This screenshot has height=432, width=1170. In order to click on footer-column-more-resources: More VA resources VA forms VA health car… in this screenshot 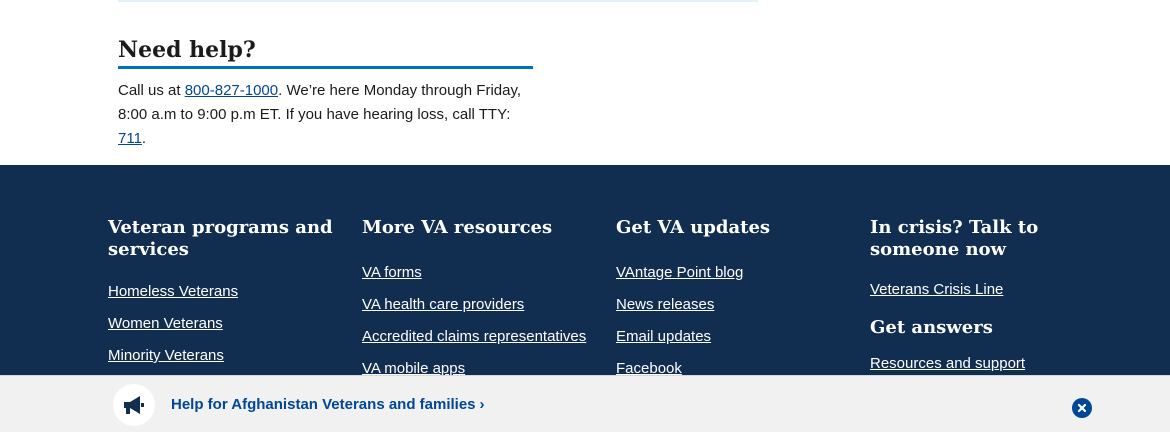, I will do `click(484, 303)`.